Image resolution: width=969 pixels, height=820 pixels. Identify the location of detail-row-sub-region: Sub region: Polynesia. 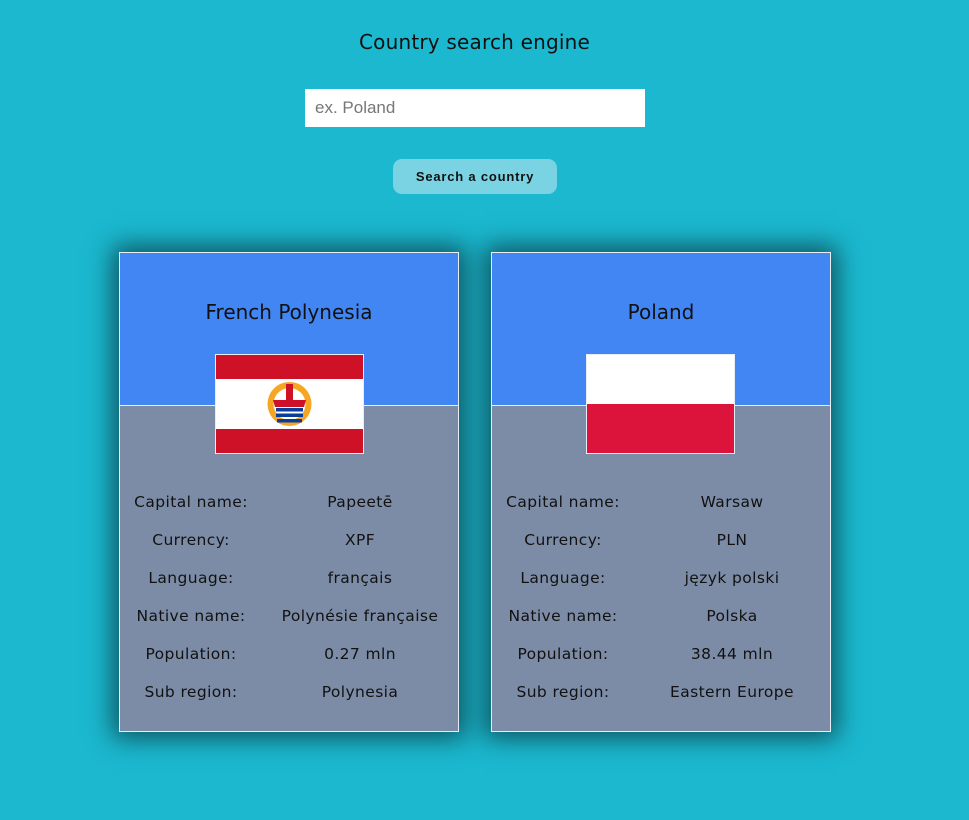
(289, 702).